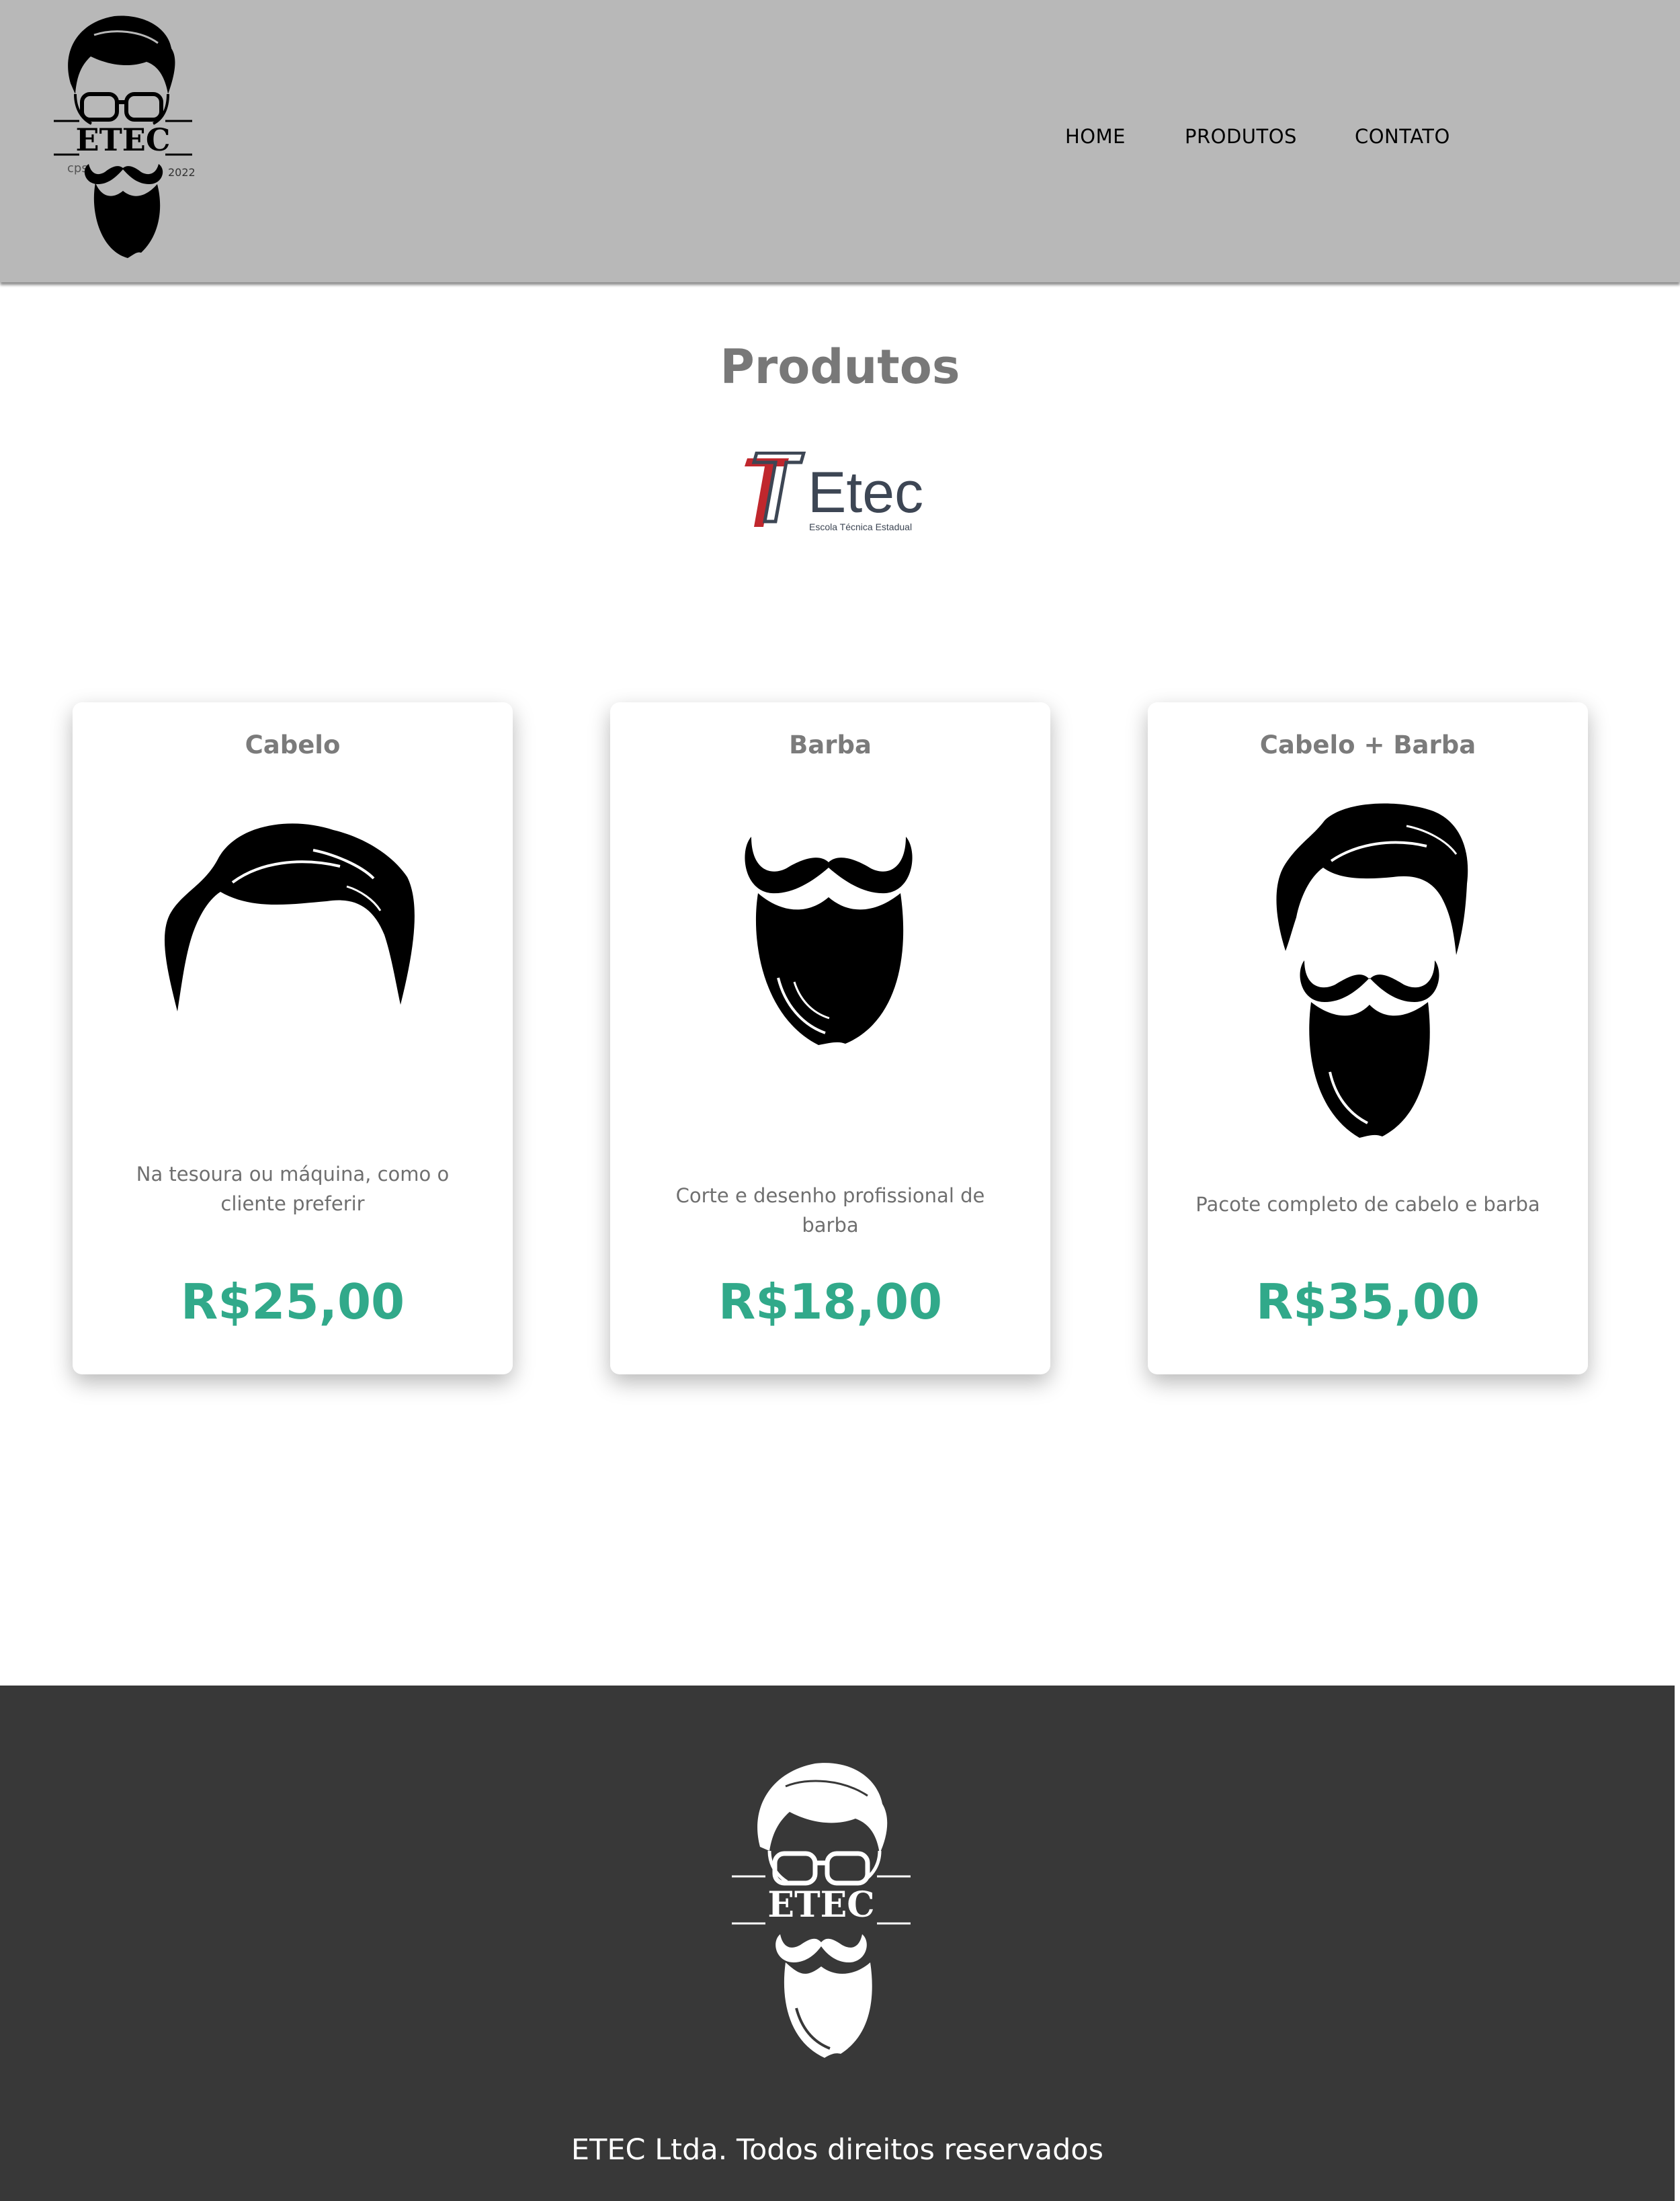 The width and height of the screenshot is (1680, 2201). What do you see at coordinates (830, 745) in the screenshot?
I see `product-title: Barba` at bounding box center [830, 745].